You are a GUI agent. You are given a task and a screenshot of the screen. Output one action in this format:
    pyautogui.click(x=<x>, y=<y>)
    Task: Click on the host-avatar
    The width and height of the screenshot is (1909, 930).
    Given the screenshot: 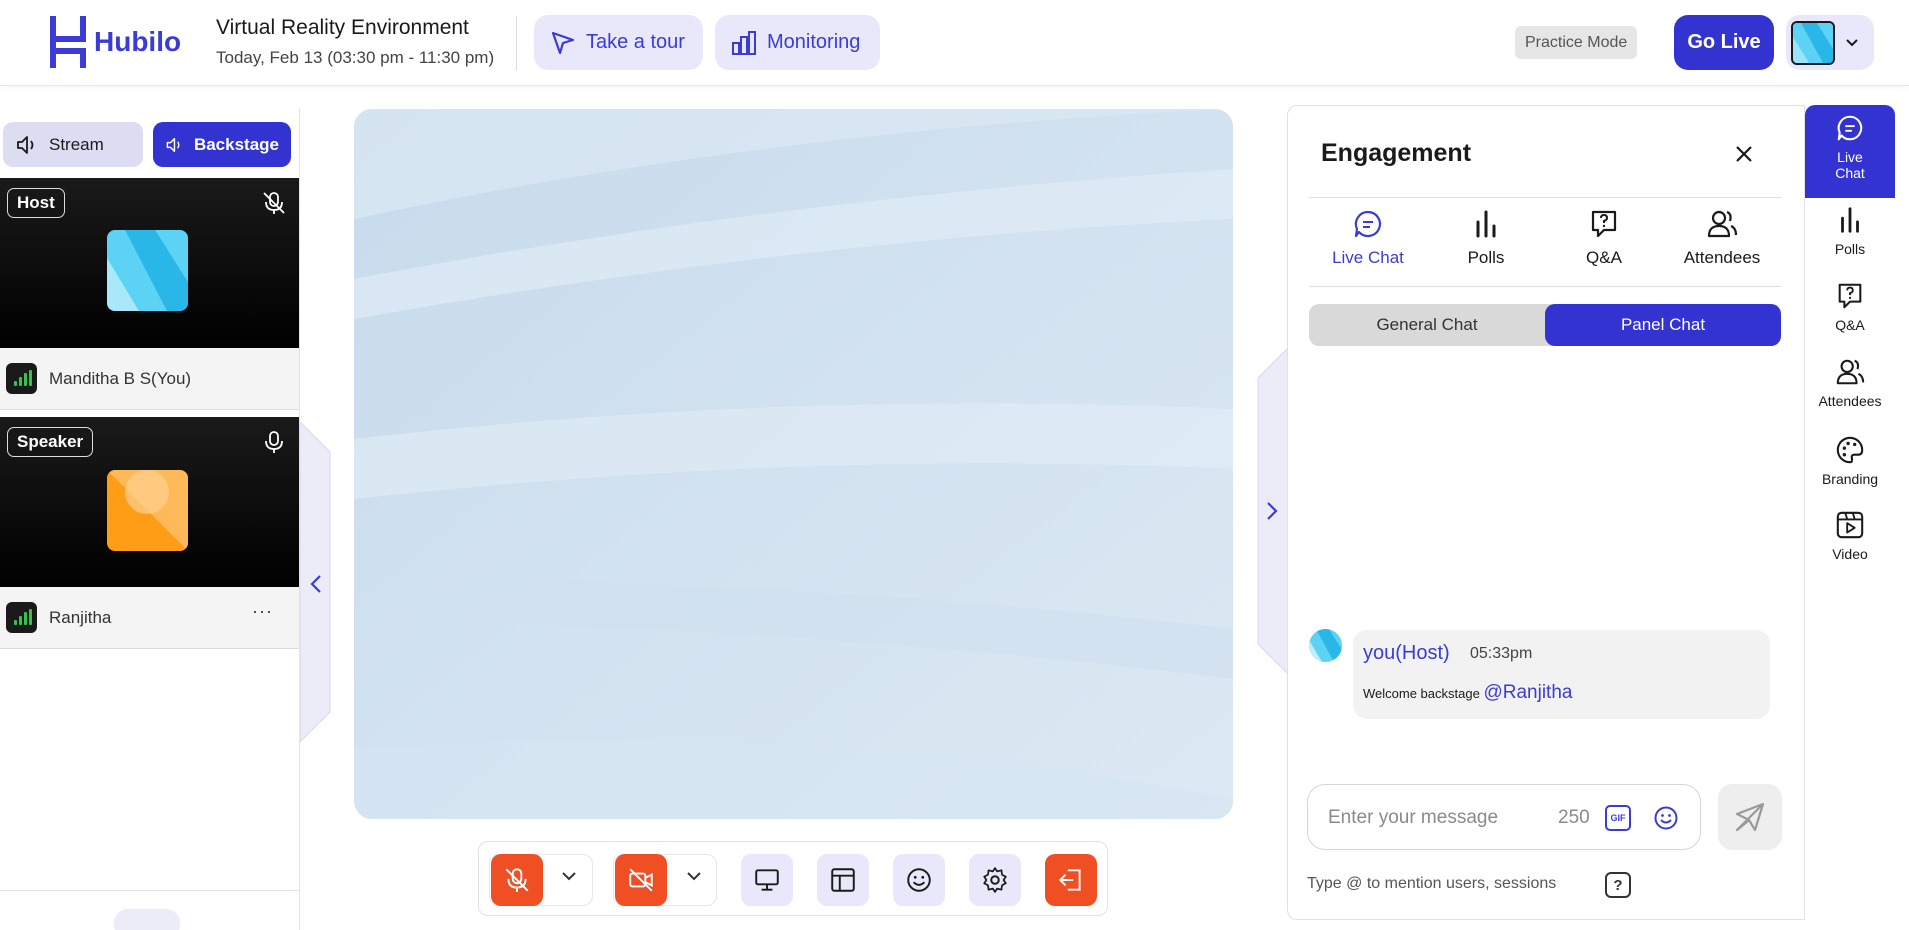 What is the action you would take?
    pyautogui.click(x=147, y=270)
    